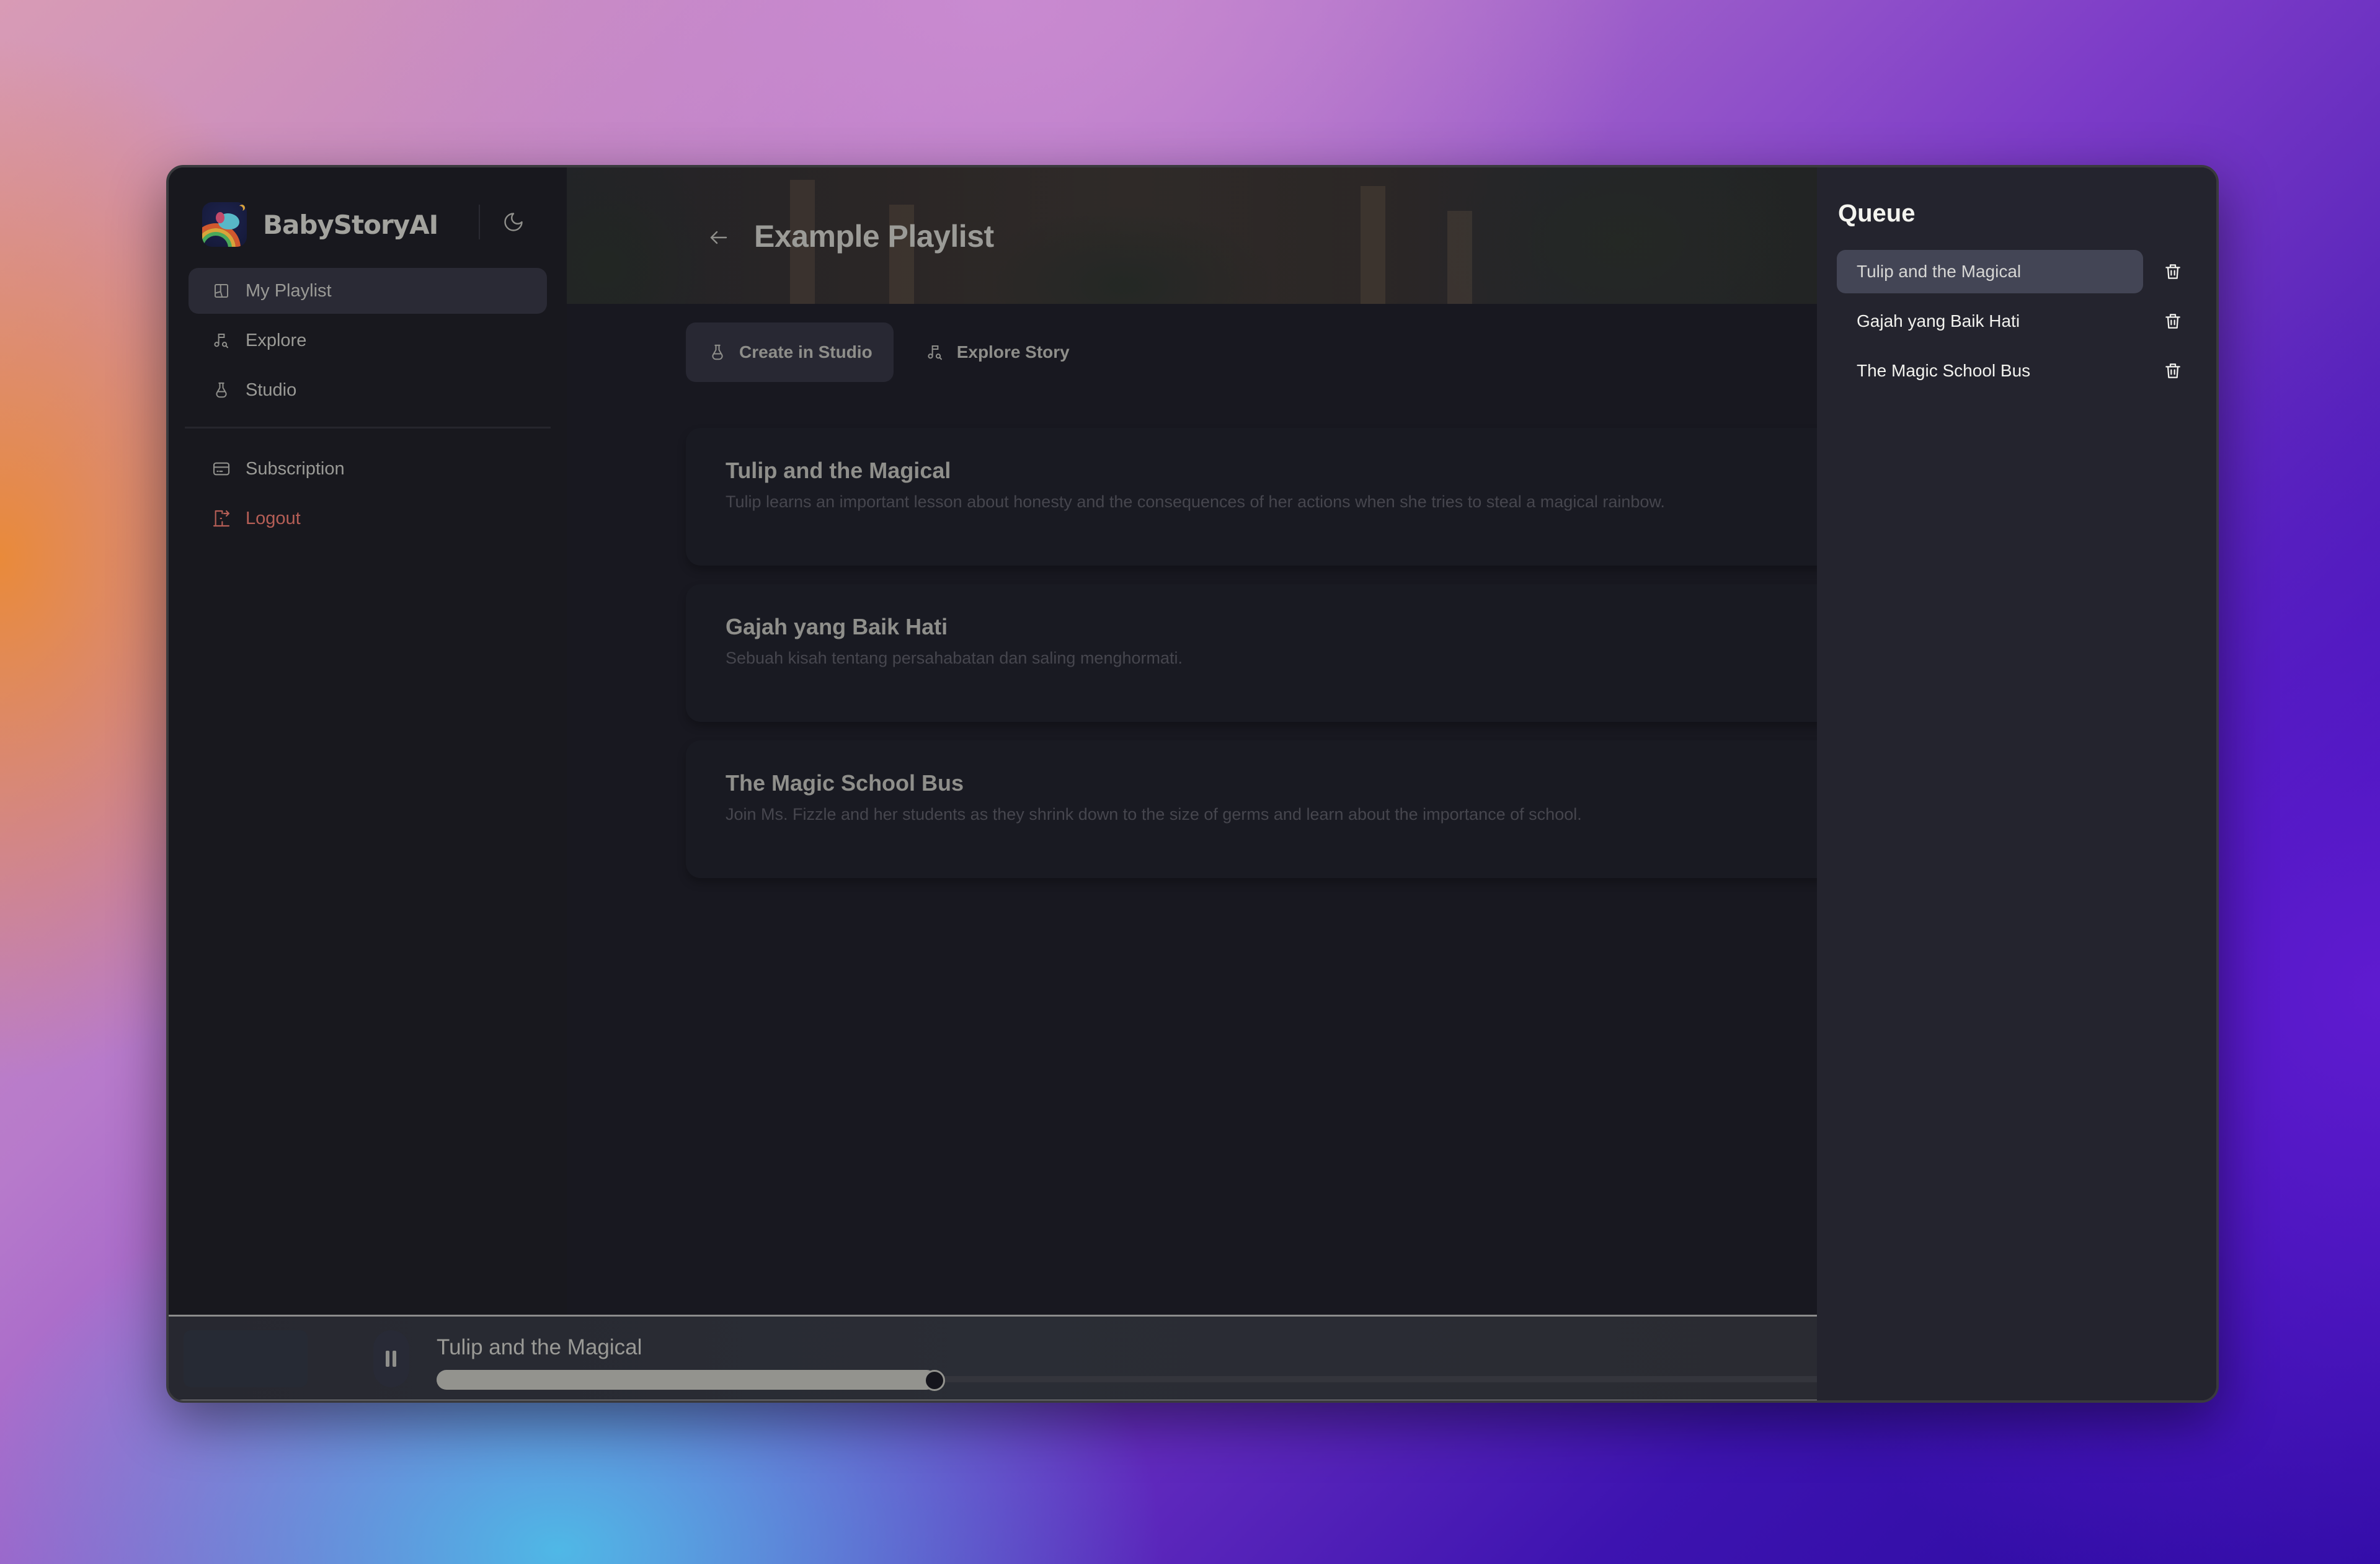  Describe the element at coordinates (1877, 213) in the screenshot. I see `queue-title: Queue` at that location.